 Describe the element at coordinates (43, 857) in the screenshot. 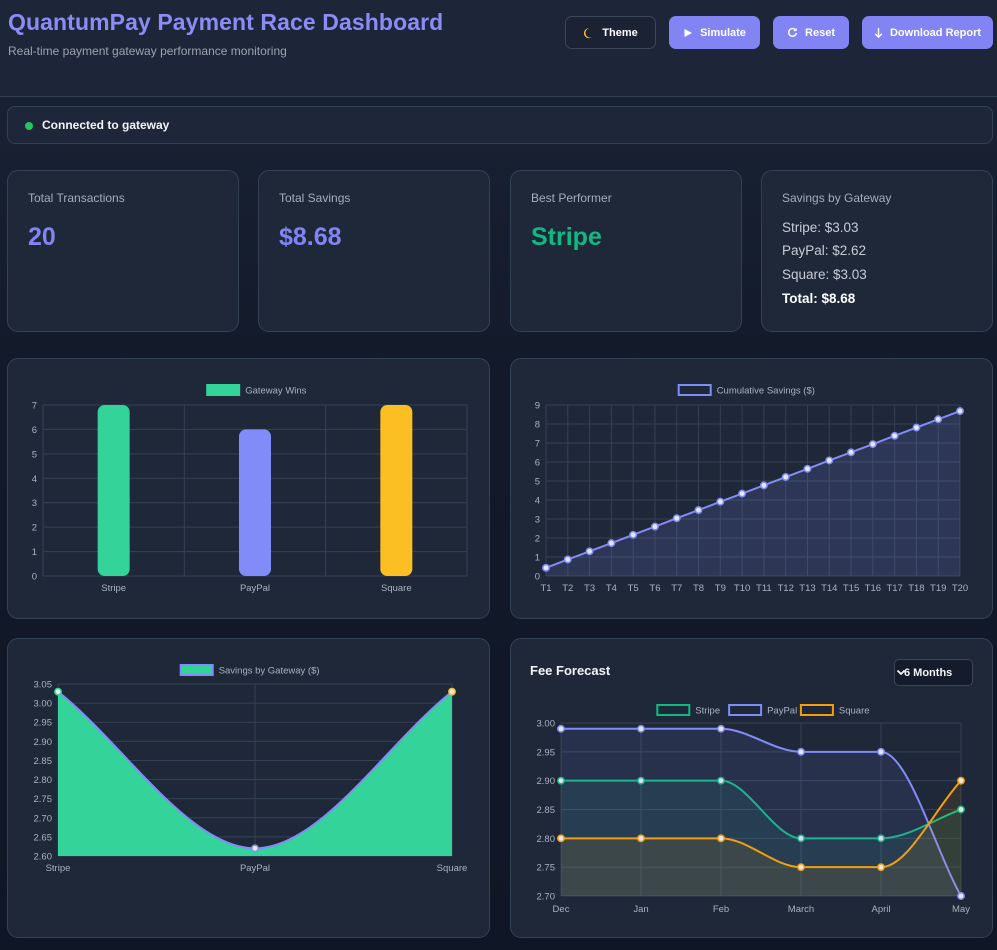

I see `y-tick-label: 2.60` at that location.